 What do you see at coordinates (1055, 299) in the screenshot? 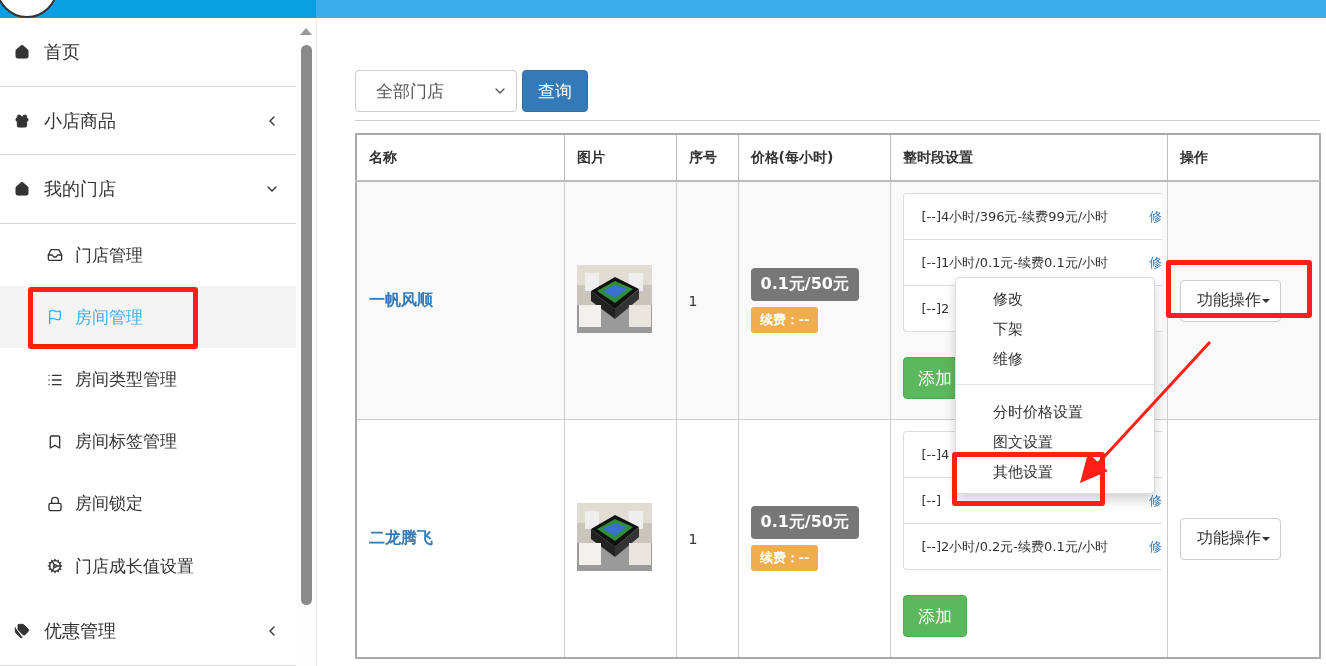
I see `menu-item: 修改` at bounding box center [1055, 299].